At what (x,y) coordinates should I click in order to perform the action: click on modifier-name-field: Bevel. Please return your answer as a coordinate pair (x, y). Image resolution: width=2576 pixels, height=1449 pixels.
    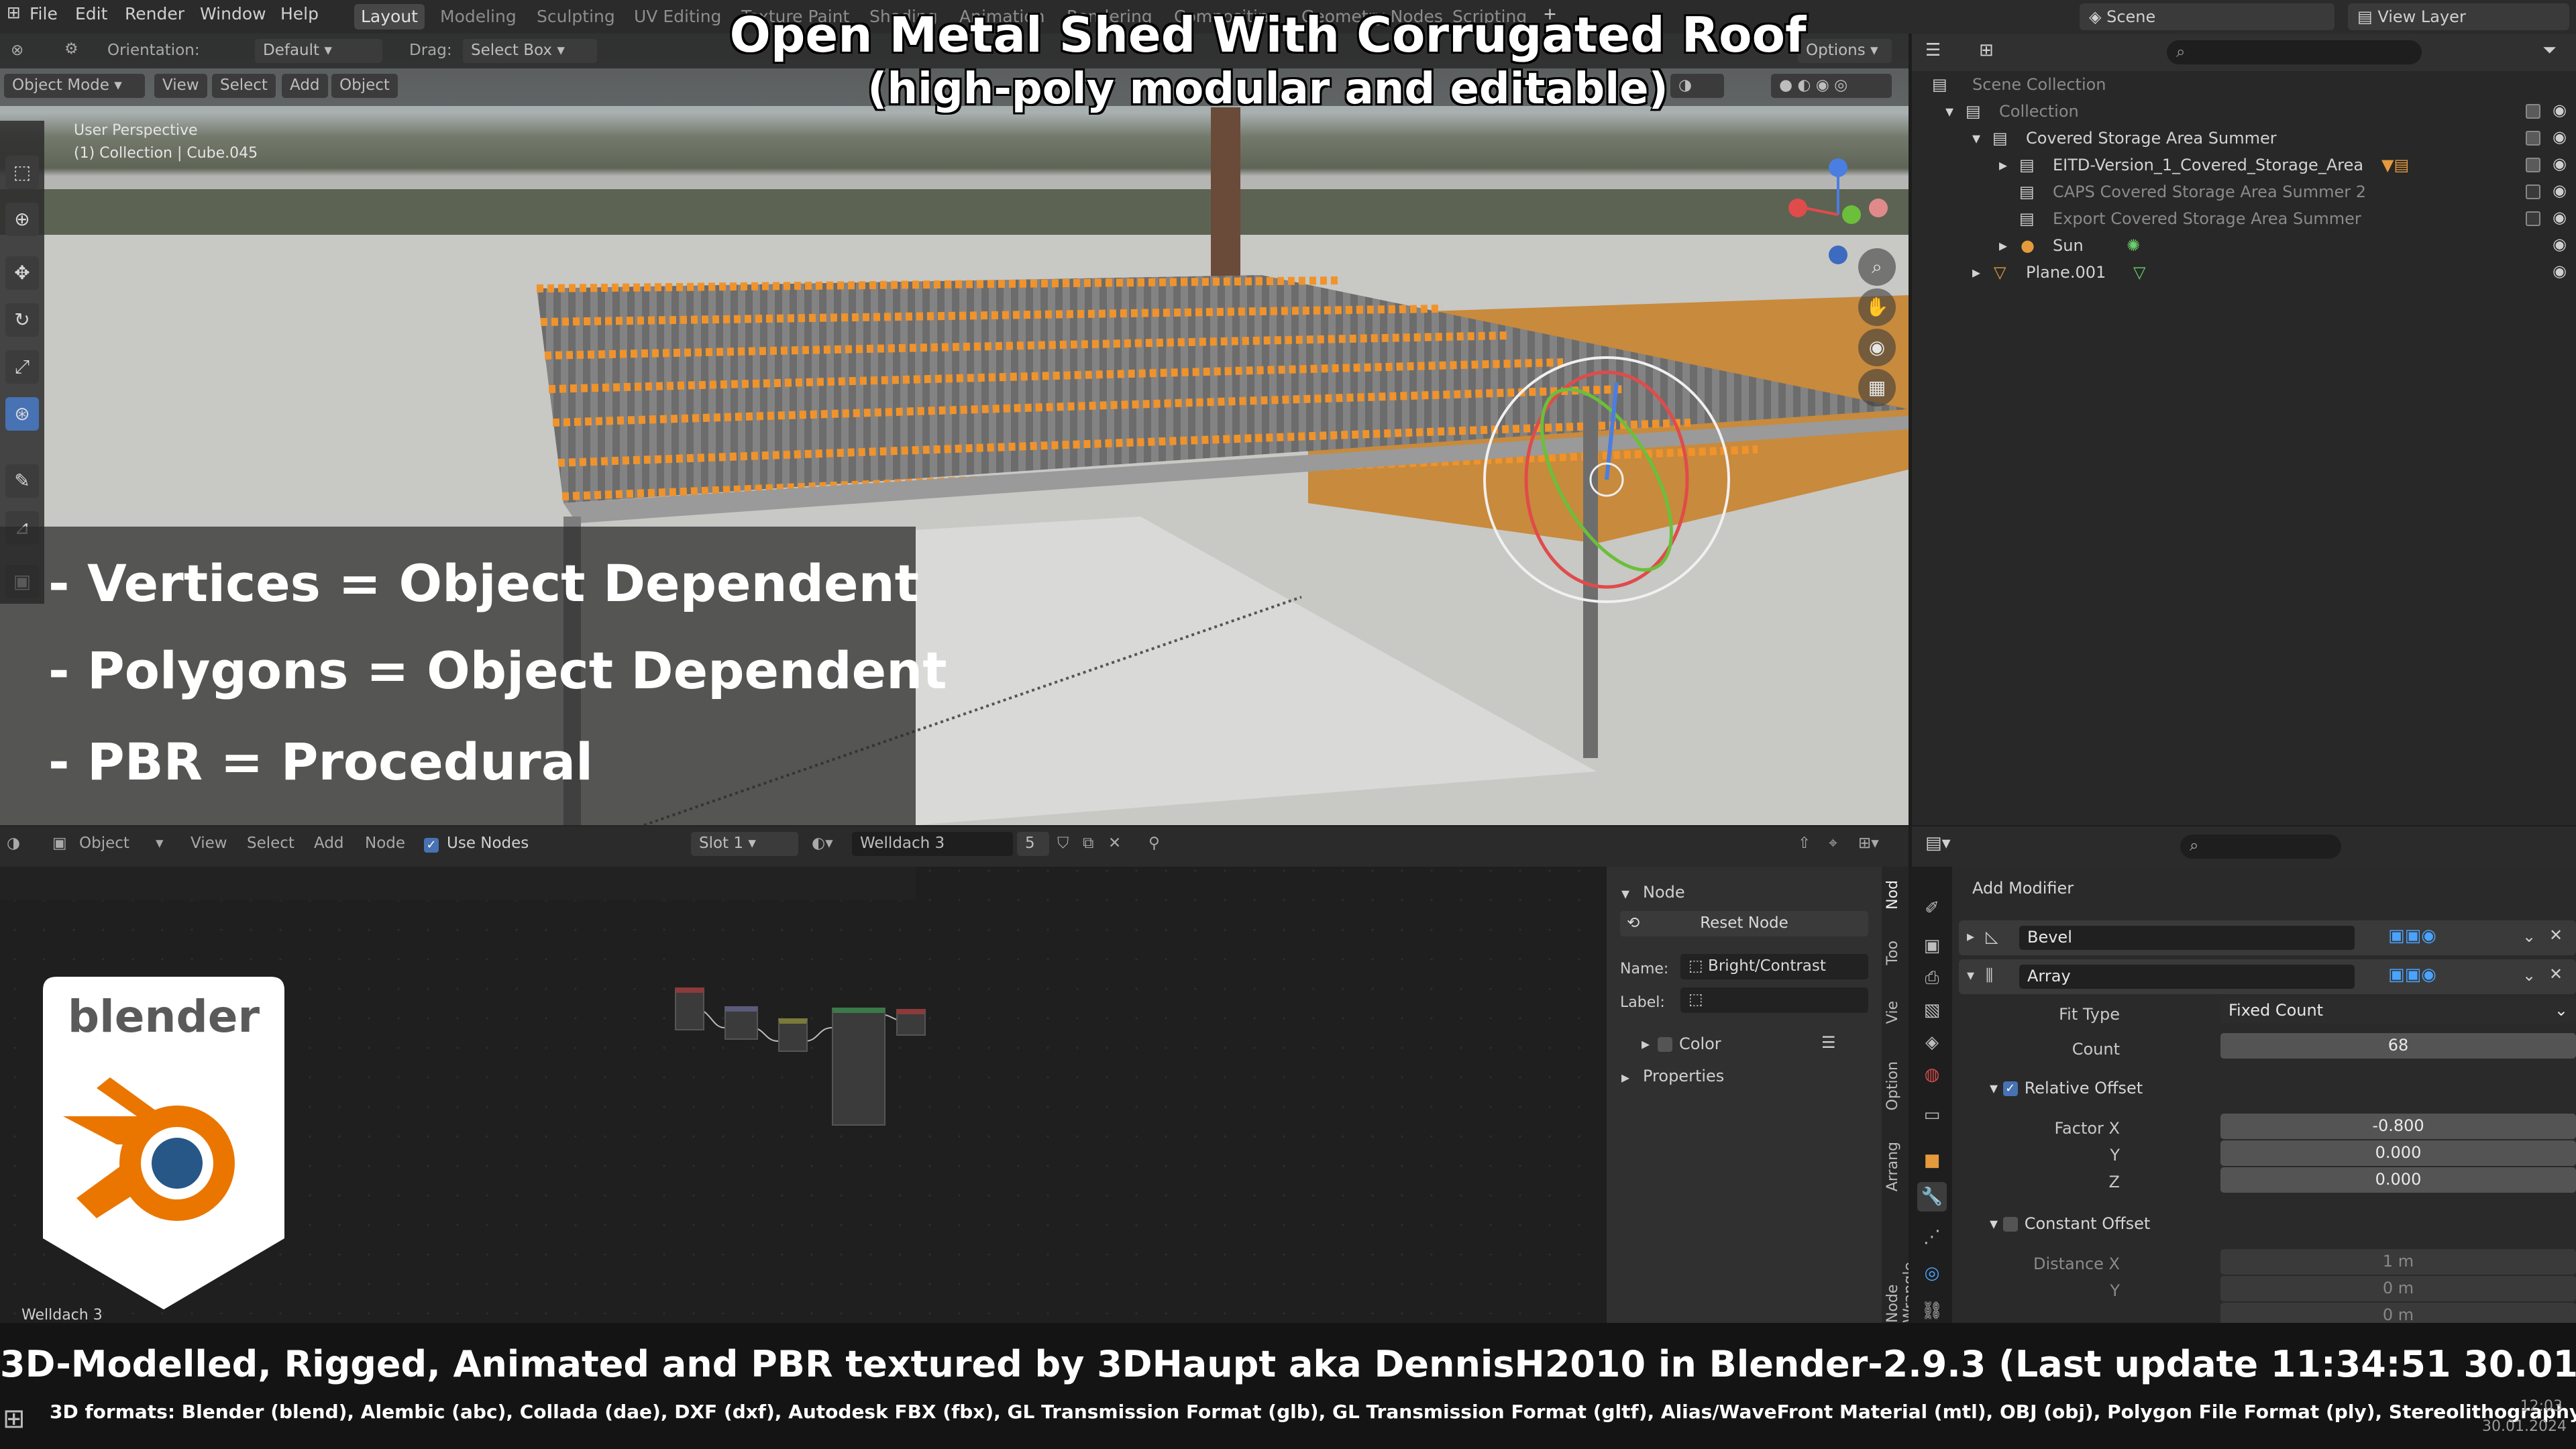
    Looking at the image, I should click on (2187, 938).